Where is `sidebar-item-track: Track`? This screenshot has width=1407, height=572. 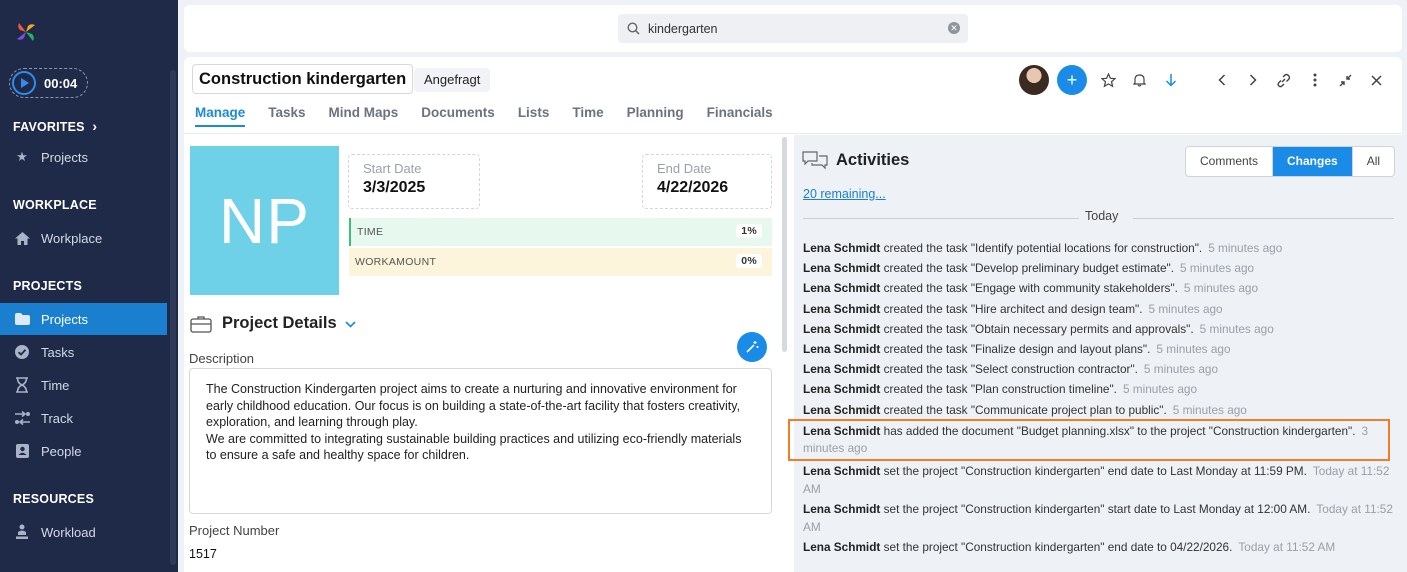 sidebar-item-track: Track is located at coordinates (83, 418).